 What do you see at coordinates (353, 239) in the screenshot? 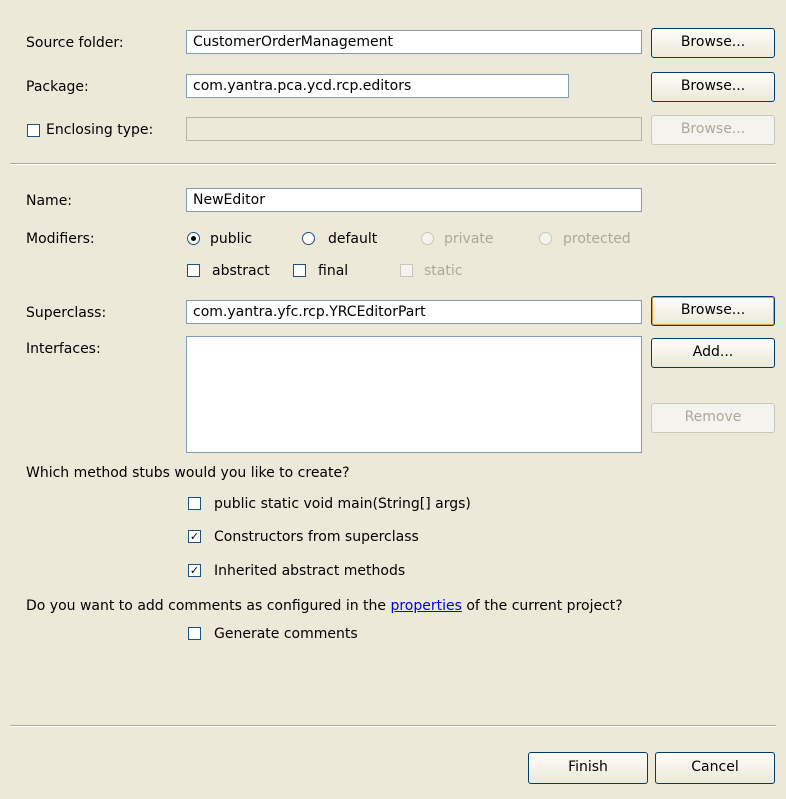
I see `radio-default-label: default` at bounding box center [353, 239].